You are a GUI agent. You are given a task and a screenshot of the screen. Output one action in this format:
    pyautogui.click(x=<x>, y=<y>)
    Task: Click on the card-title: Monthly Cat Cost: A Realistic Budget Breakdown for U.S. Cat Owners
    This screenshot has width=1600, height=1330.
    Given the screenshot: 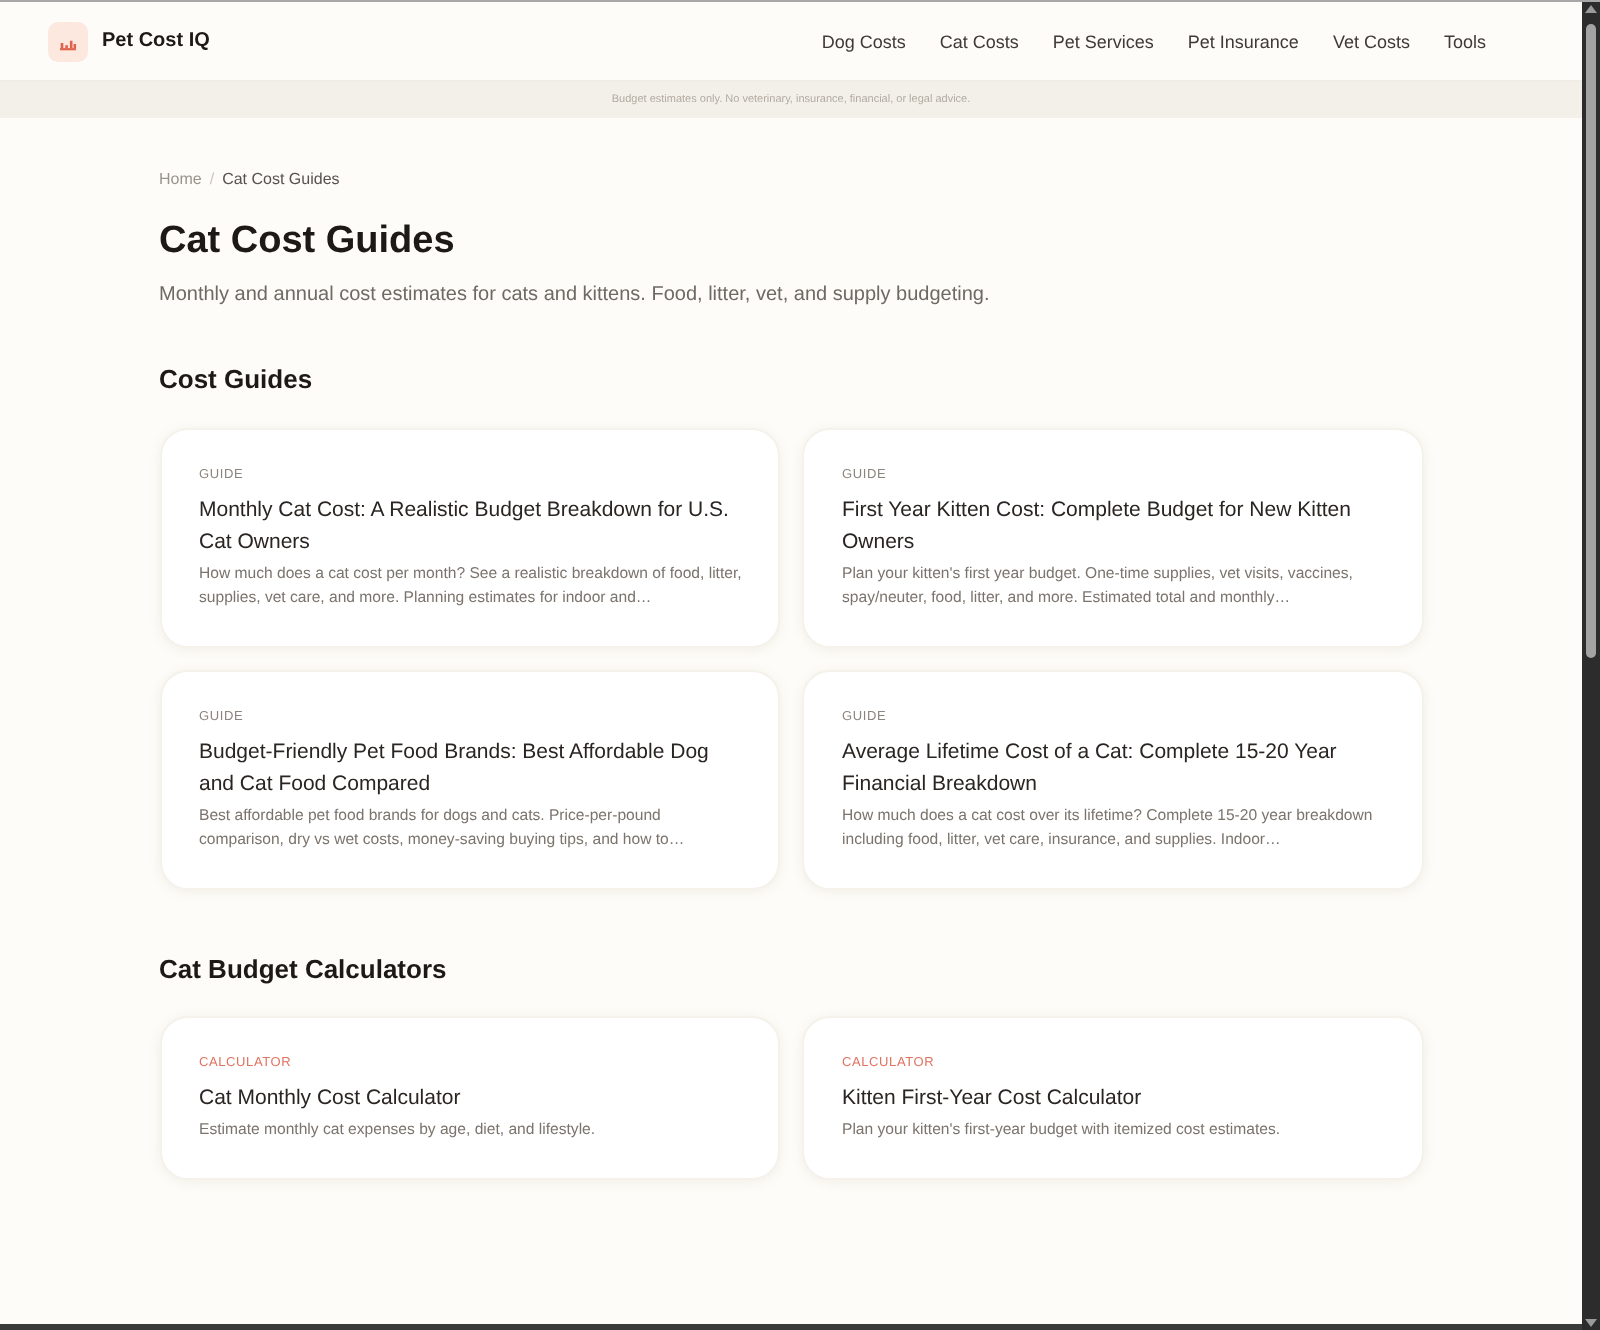 What is the action you would take?
    pyautogui.click(x=465, y=527)
    